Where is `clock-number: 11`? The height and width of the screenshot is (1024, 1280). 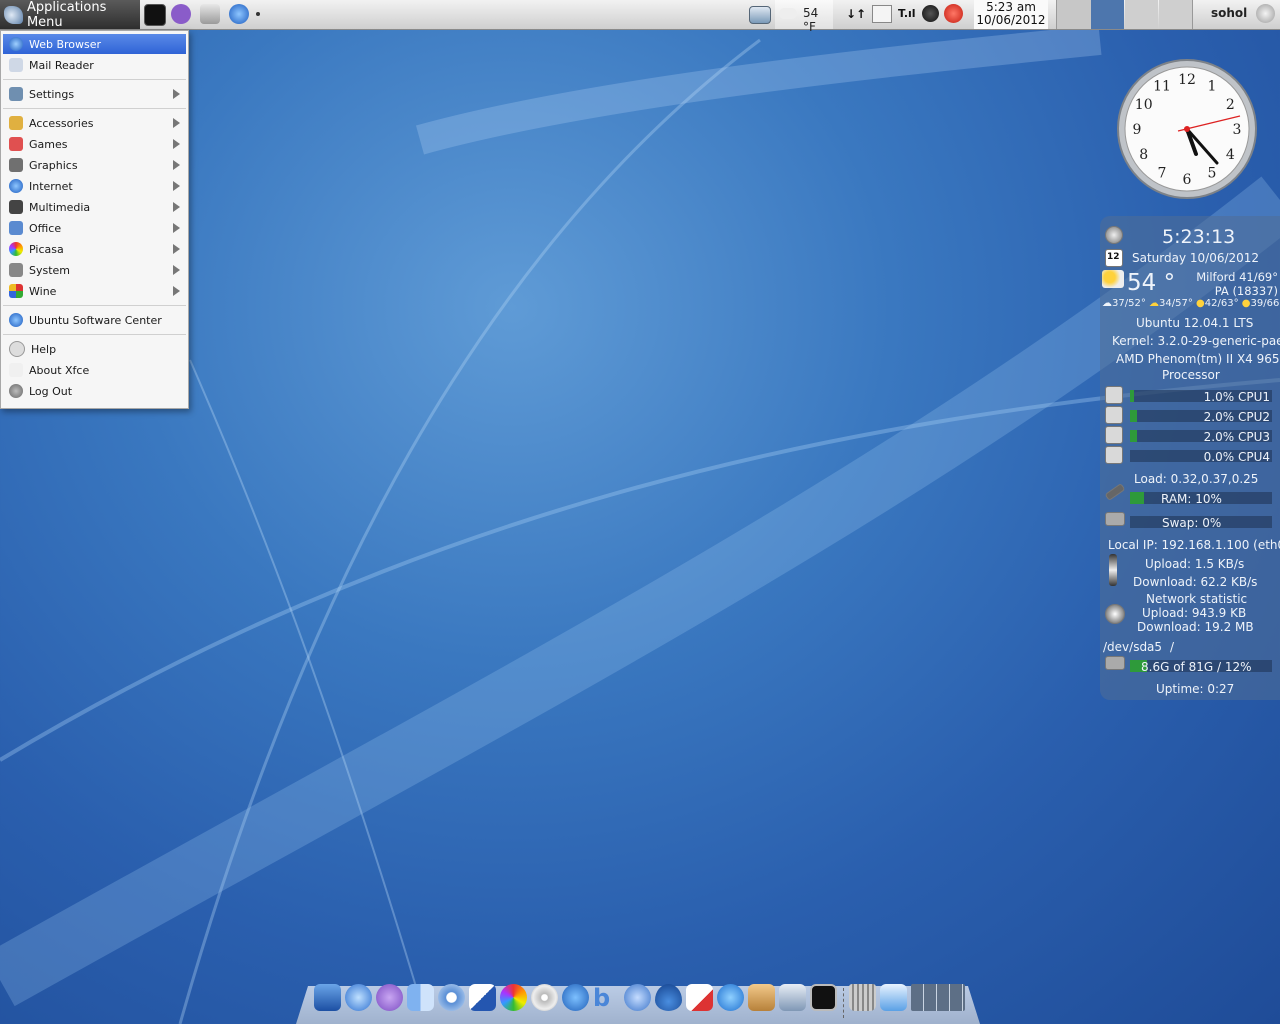 clock-number: 11 is located at coordinates (1162, 87).